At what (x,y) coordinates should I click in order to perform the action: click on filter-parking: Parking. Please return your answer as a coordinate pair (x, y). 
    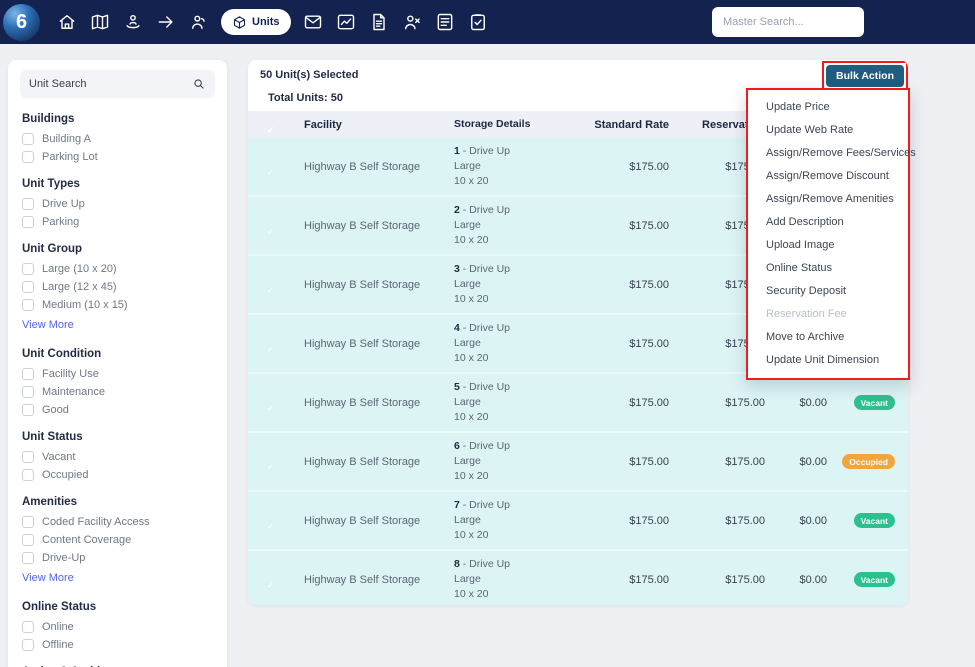
    Looking at the image, I should click on (118, 222).